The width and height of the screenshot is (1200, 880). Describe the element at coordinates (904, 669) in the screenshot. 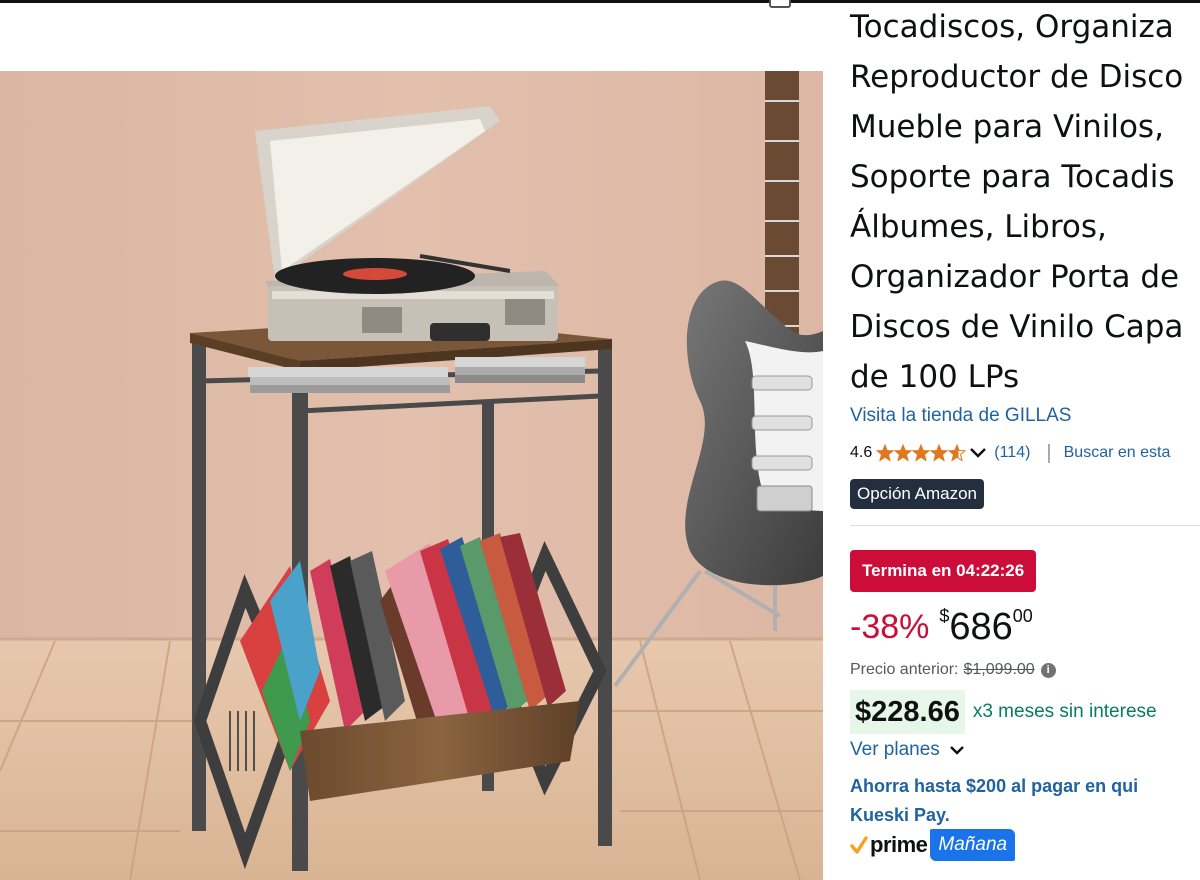

I see `previous-price-label: Precio anterior:` at that location.